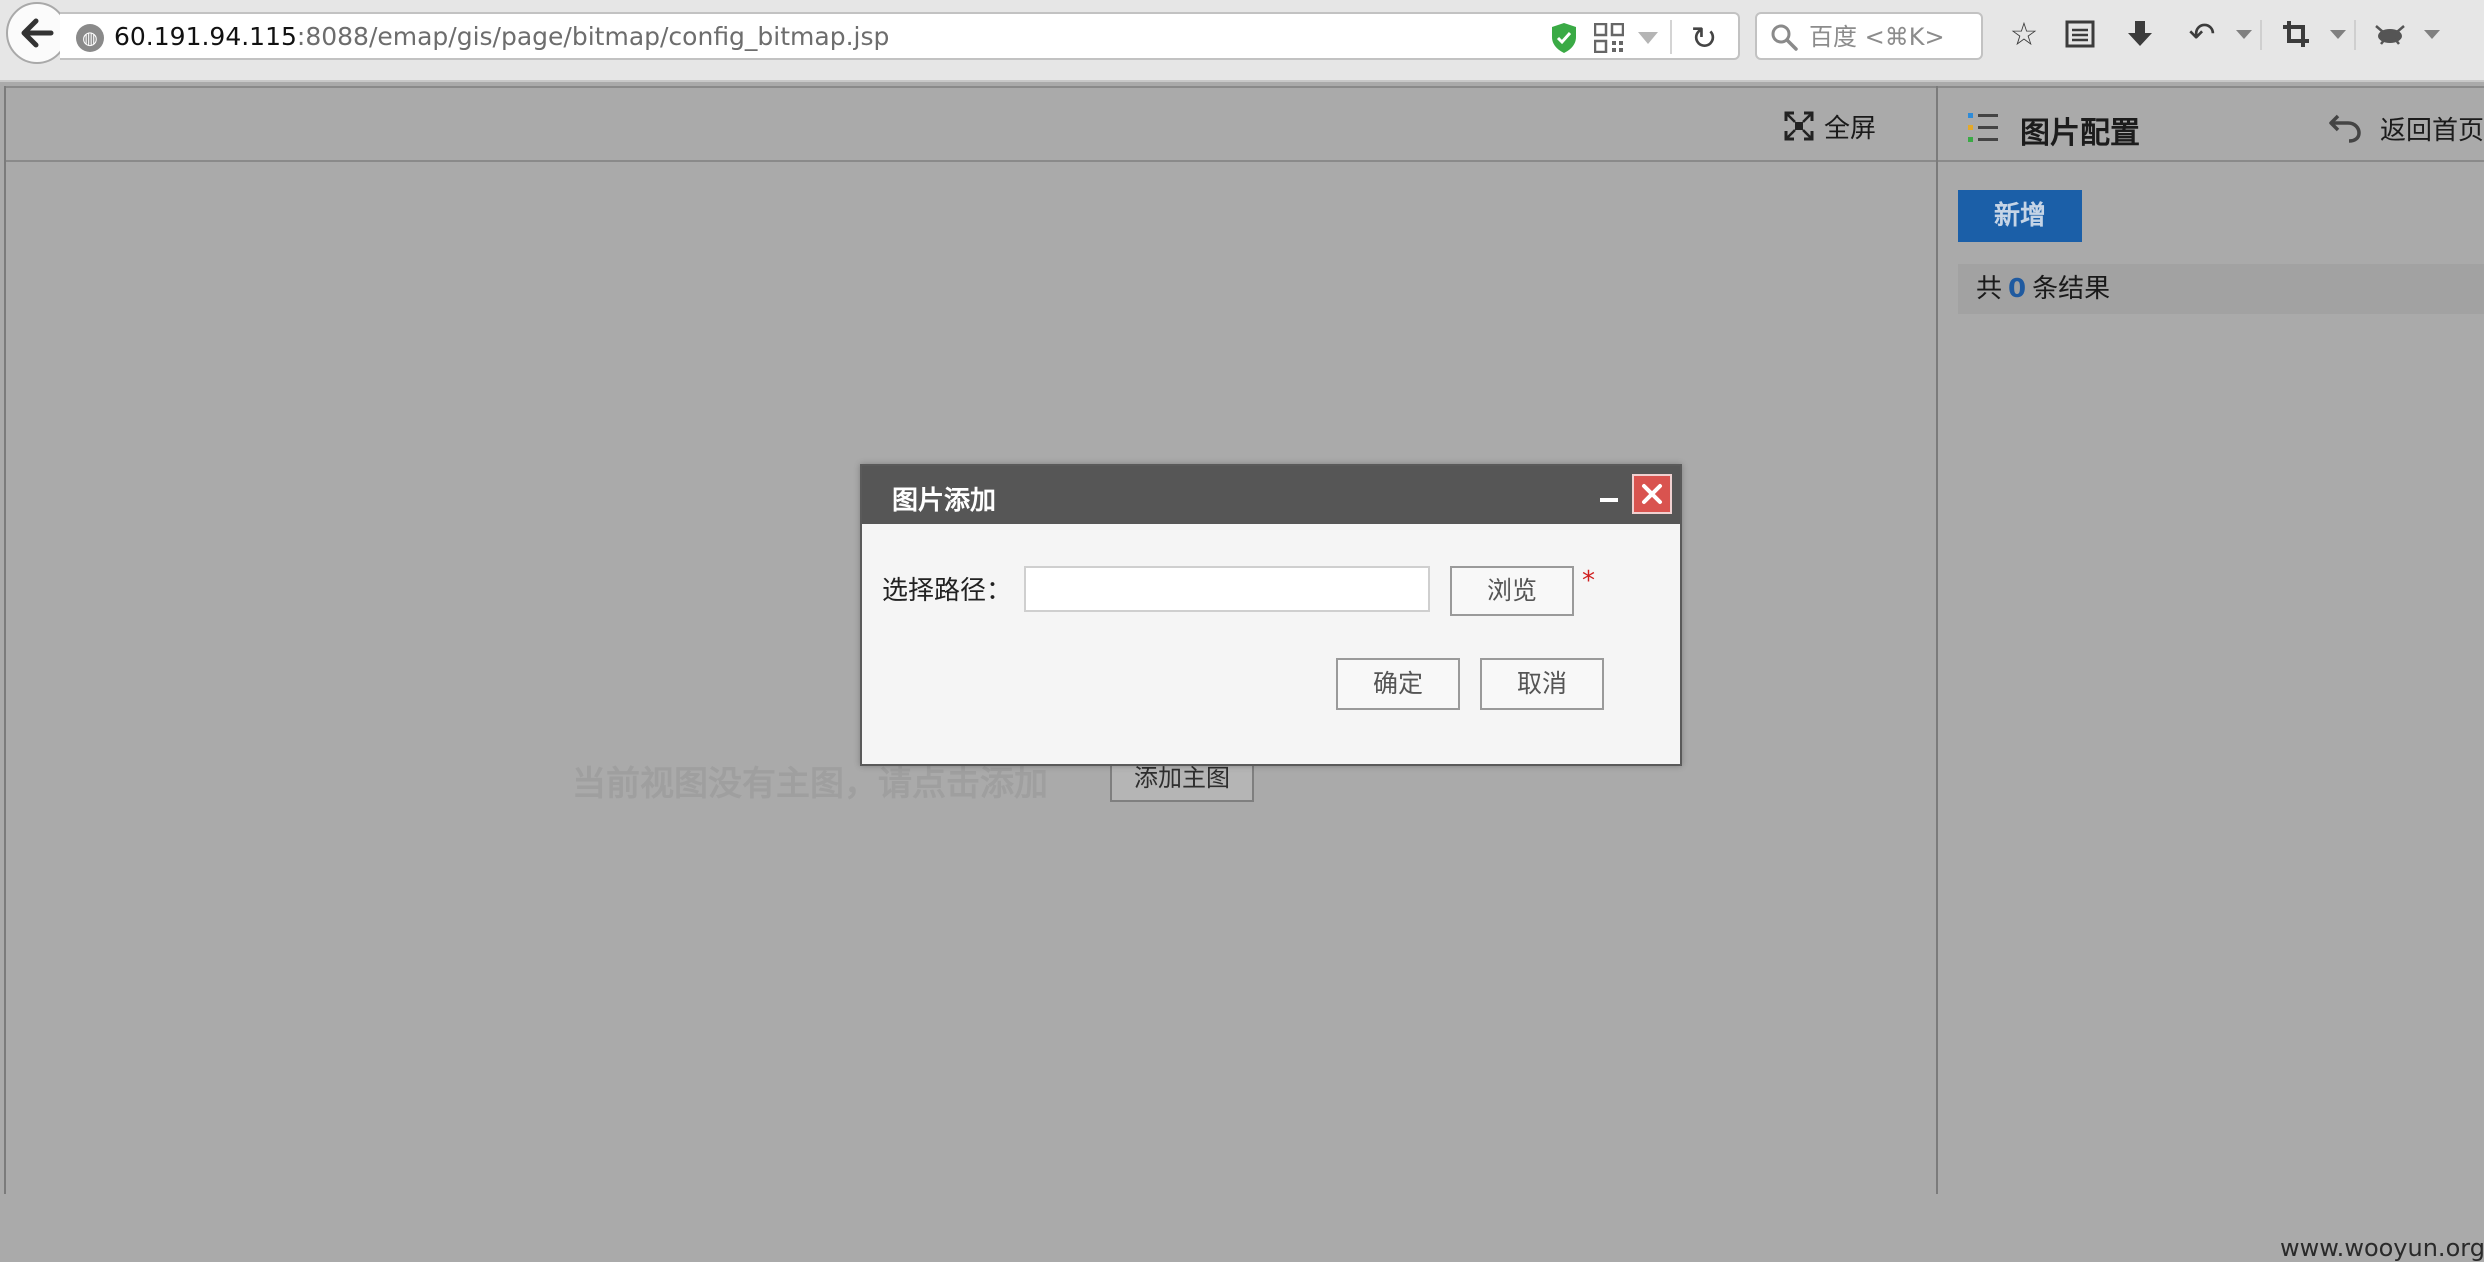  I want to click on extension-icon, so click(2390, 34).